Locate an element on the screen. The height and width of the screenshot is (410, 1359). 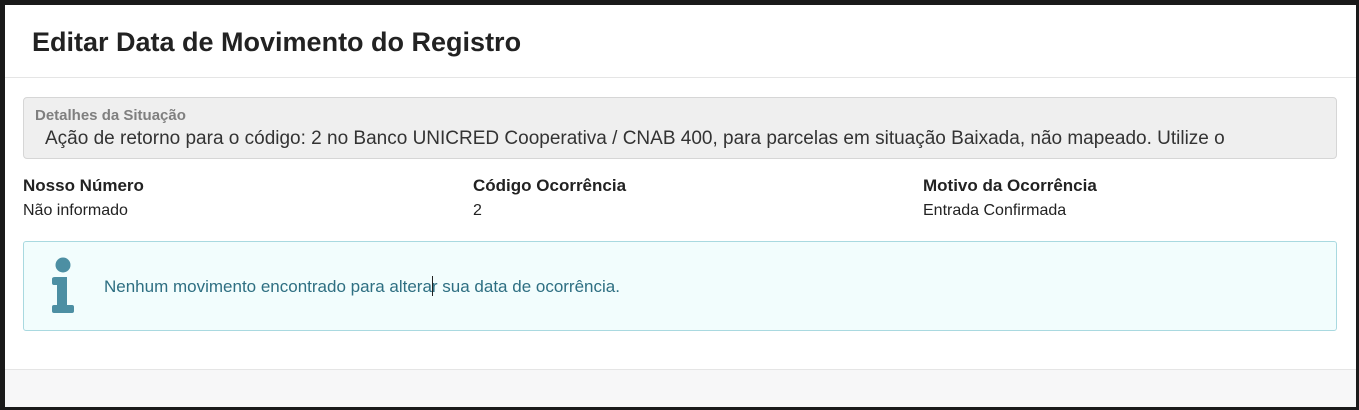
modal-footer is located at coordinates (680, 388).